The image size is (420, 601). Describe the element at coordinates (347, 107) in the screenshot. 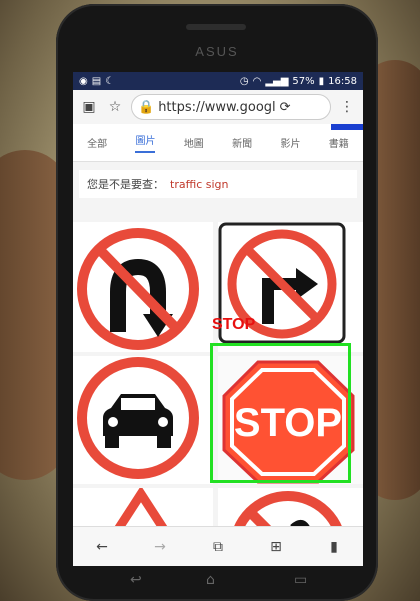

I see `menu-kebab-icon: ⋮` at that location.